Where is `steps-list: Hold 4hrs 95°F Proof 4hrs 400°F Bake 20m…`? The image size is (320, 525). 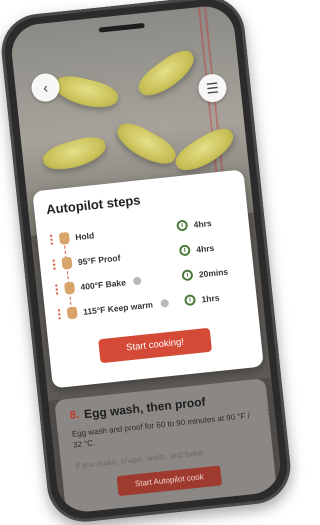 steps-list: Hold 4hrs 95°F Proof 4hrs 400°F Bake 20m… is located at coordinates (146, 266).